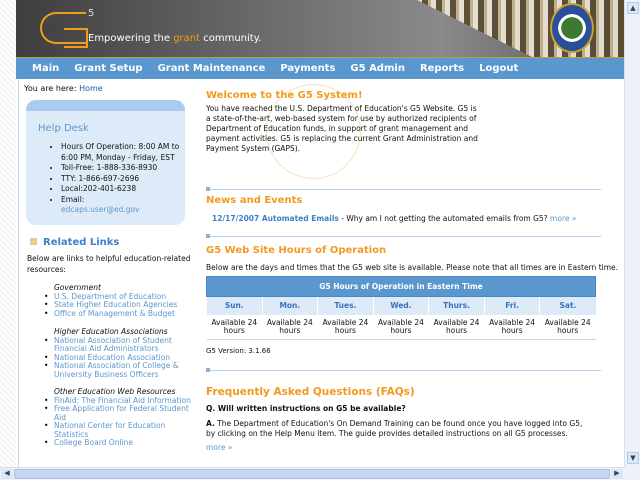 This screenshot has height=480, width=640. What do you see at coordinates (320, 28) in the screenshot?
I see `header-banner: 5 Empowering the grant community.` at bounding box center [320, 28].